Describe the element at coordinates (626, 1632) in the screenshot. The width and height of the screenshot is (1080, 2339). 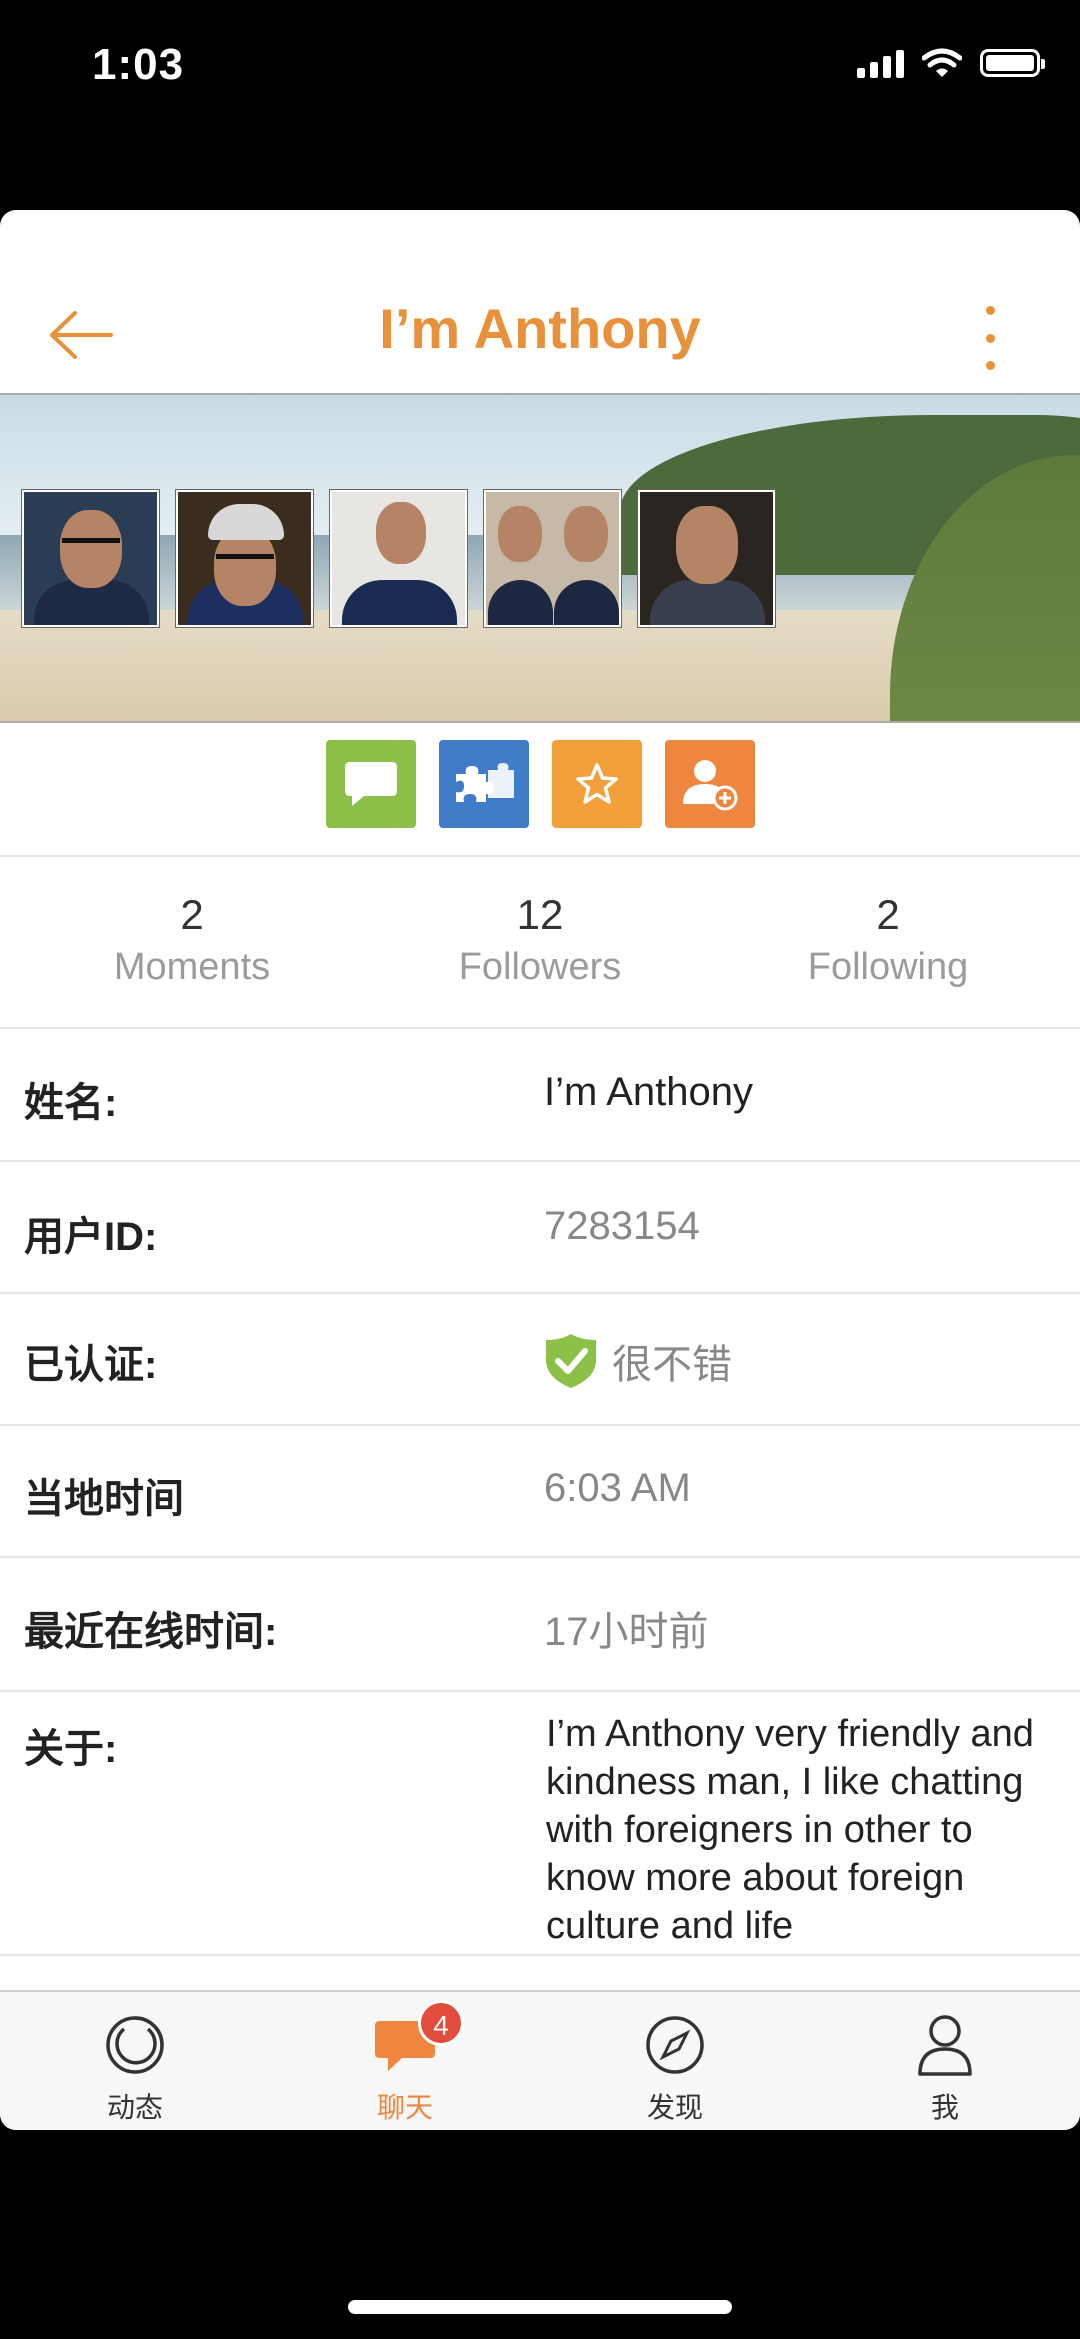
I see `info-value: 17小时前` at that location.